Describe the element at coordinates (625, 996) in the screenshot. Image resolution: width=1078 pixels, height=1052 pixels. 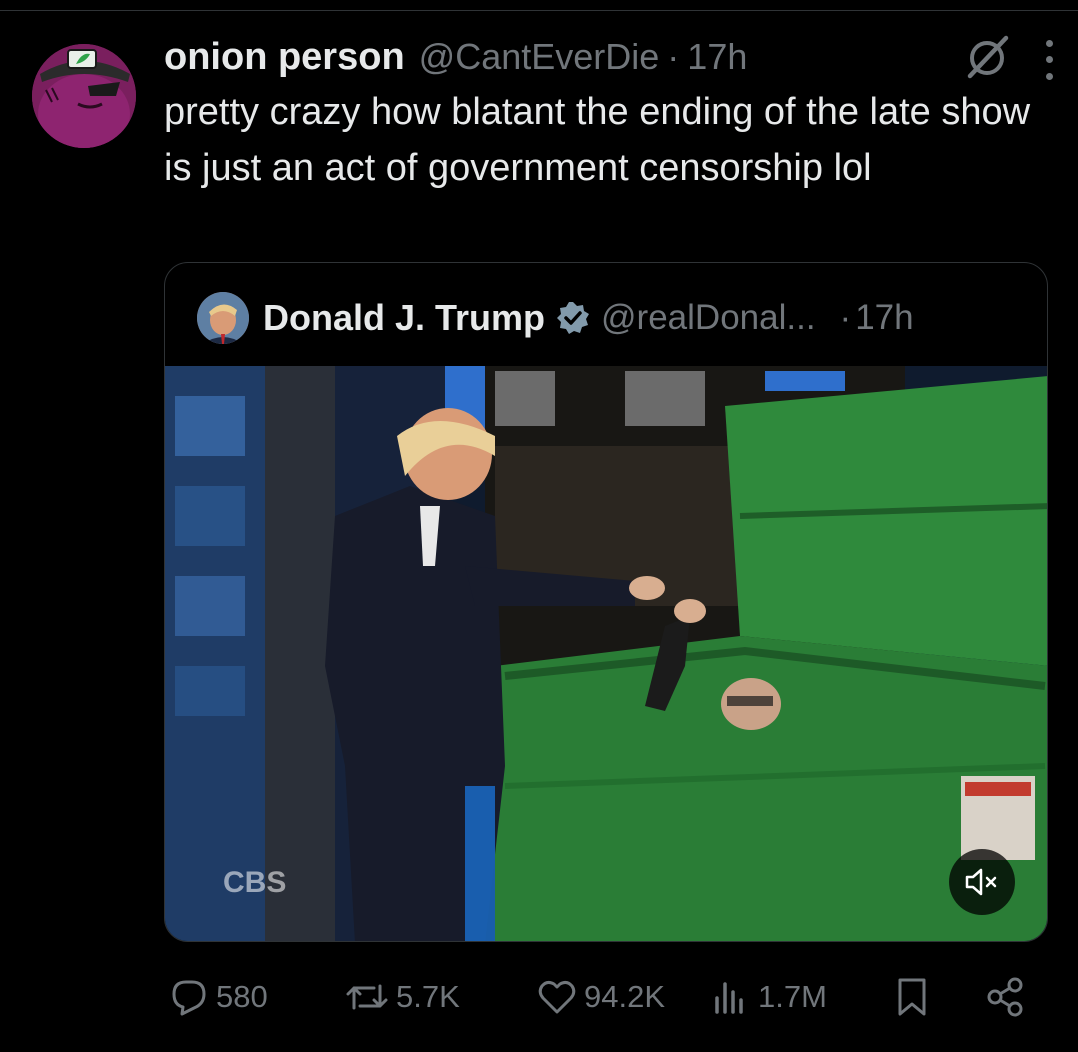
I see `like-count: 94.2K` at that location.